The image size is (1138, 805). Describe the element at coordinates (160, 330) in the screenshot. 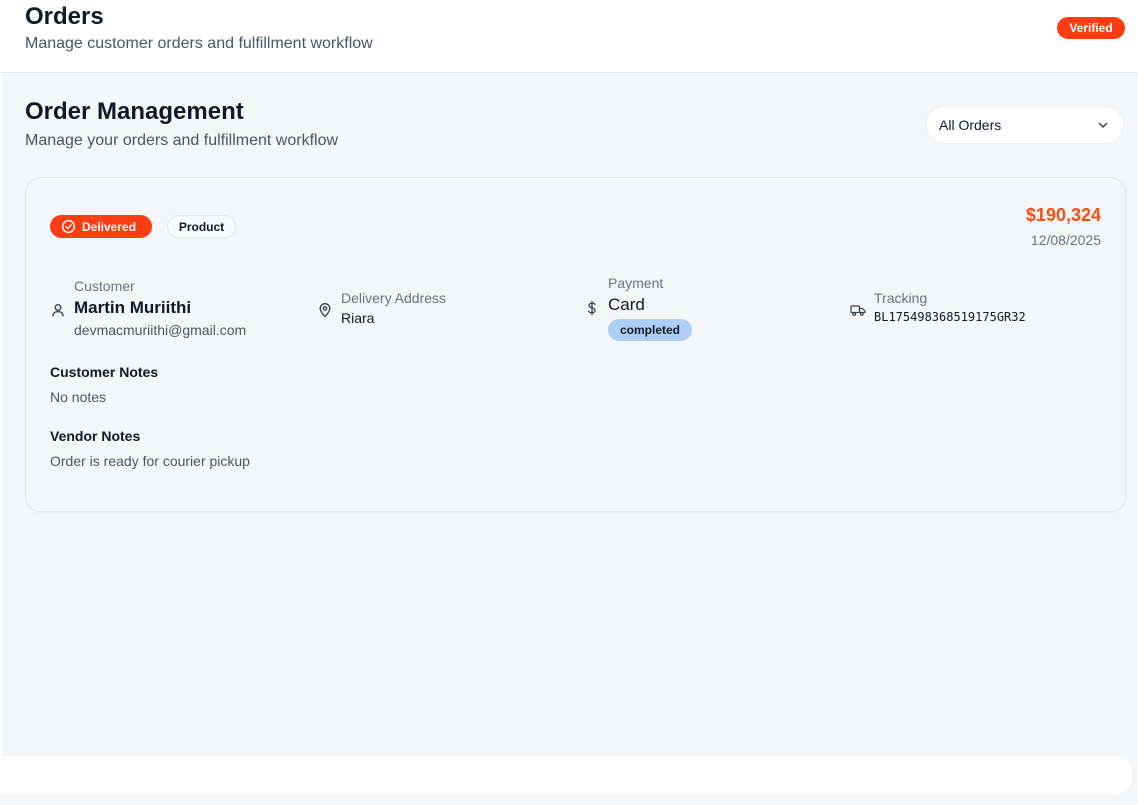

I see `customer-email: devmacmuriithi@gmail.com` at that location.